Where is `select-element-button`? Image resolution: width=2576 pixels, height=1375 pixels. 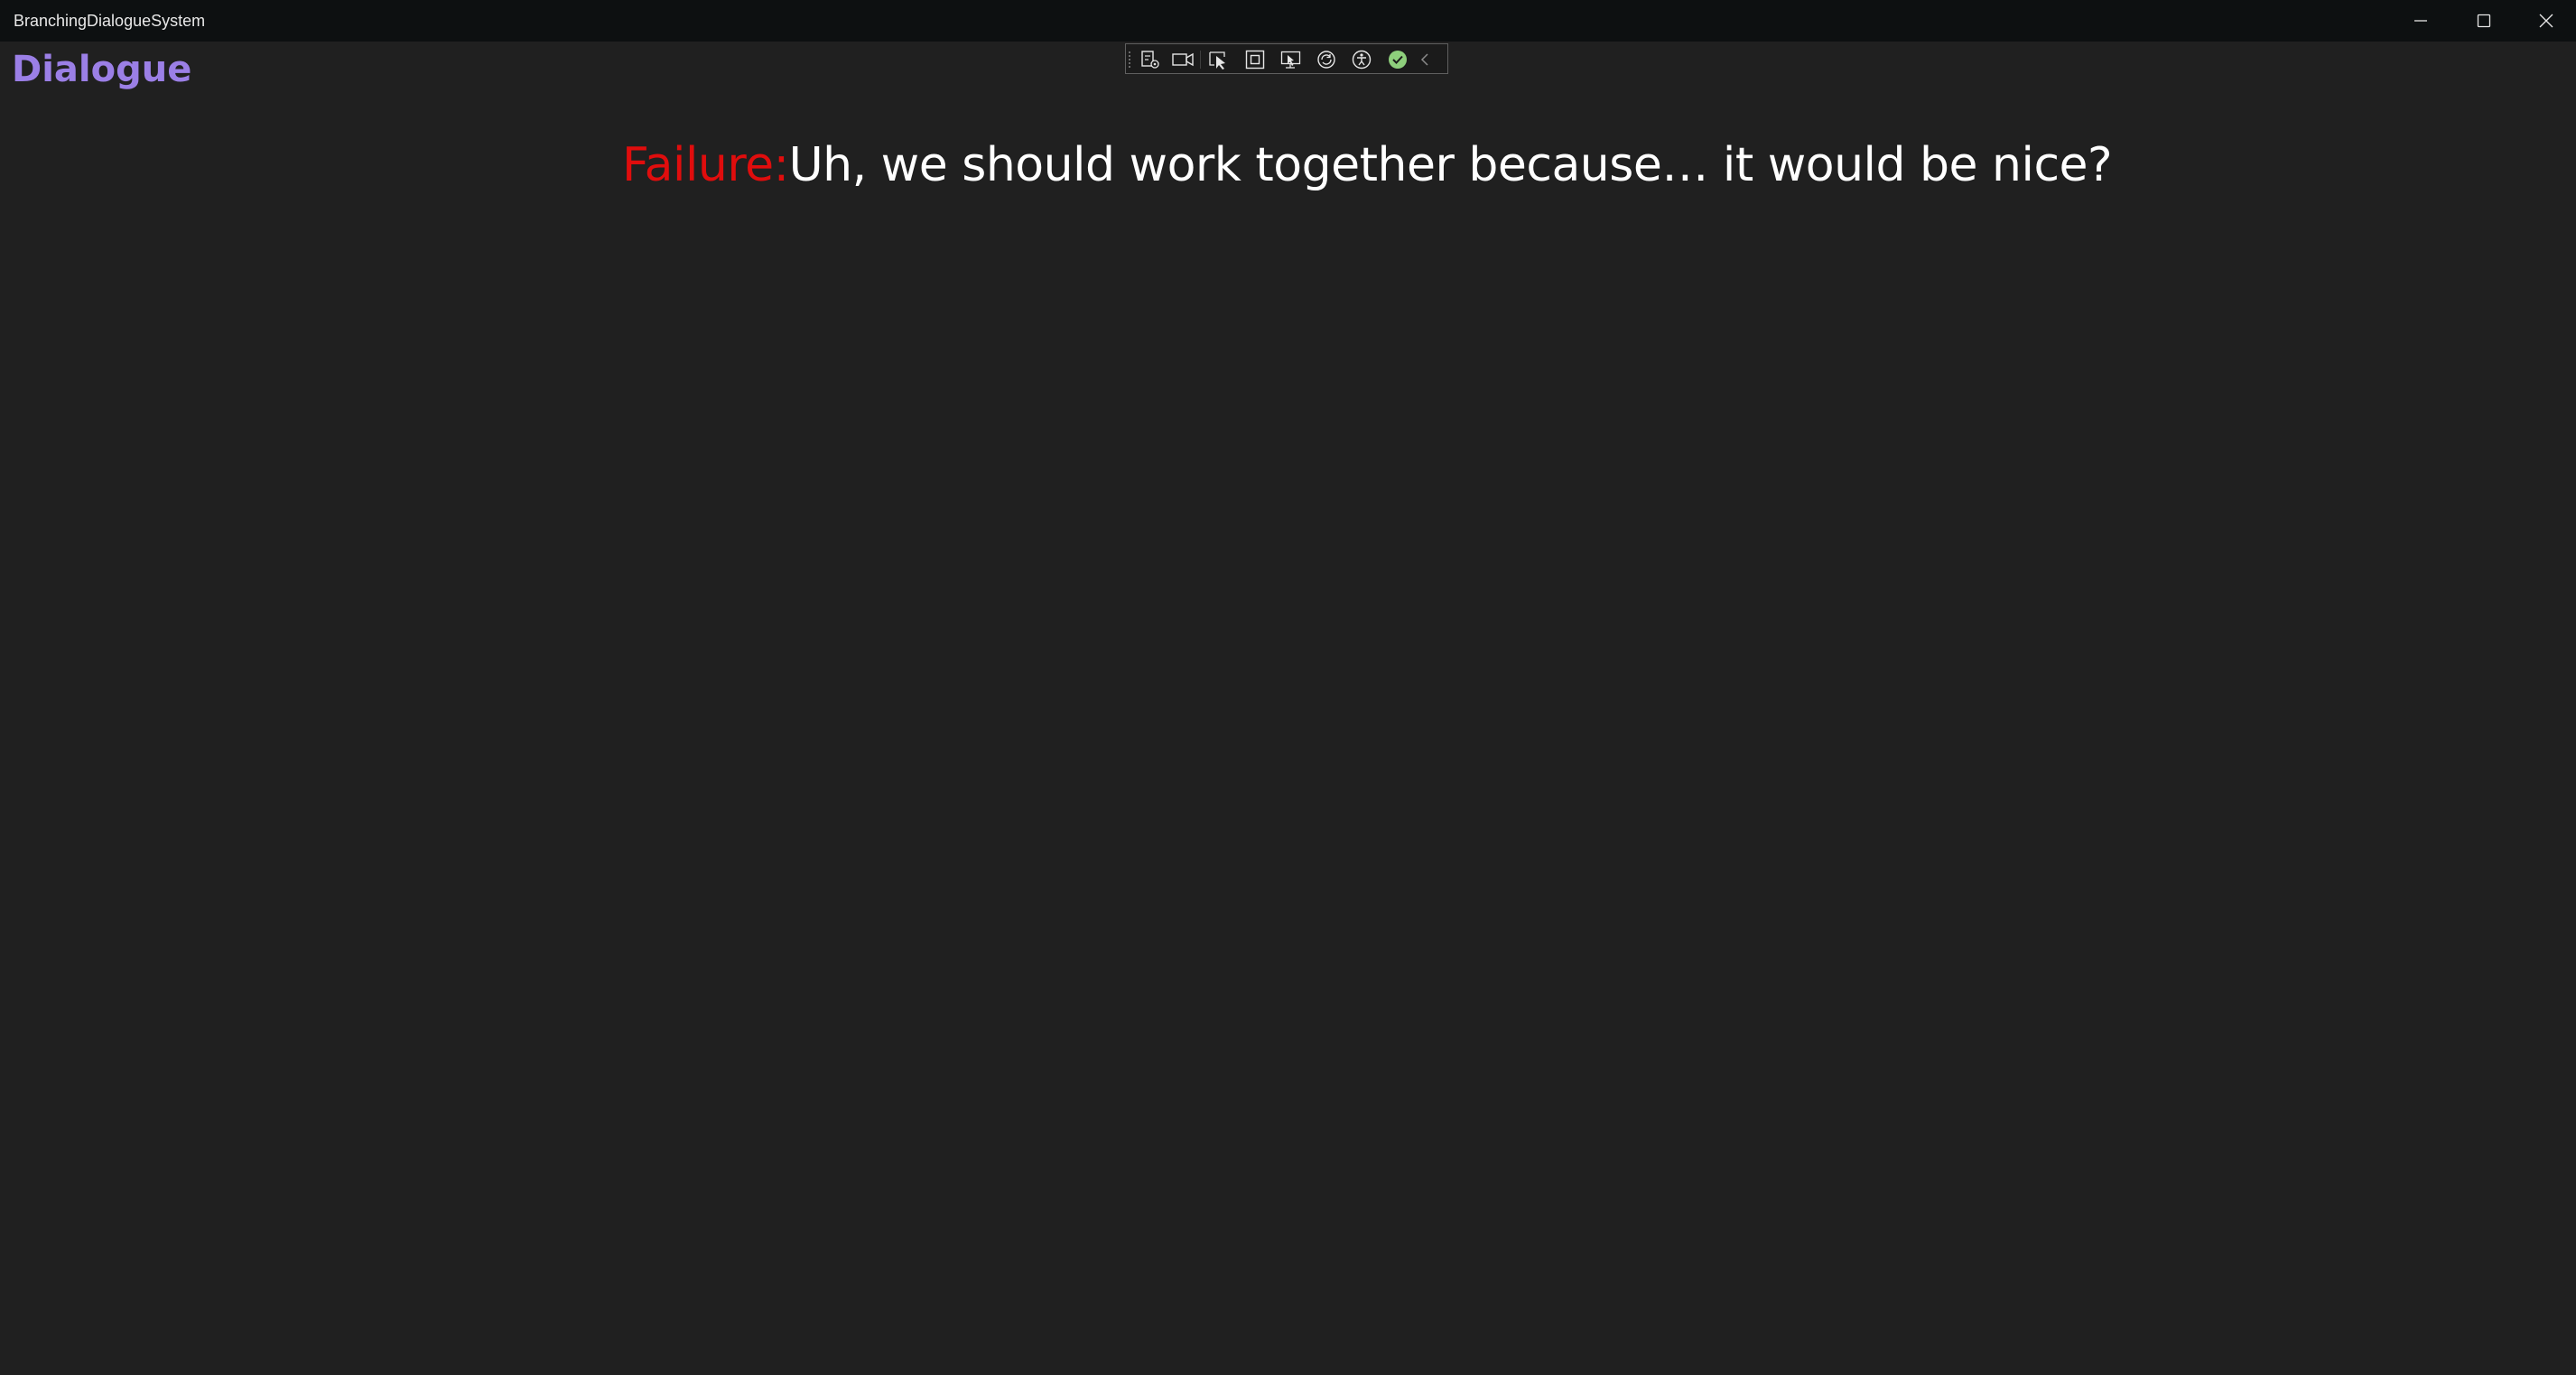
select-element-button is located at coordinates (1218, 59).